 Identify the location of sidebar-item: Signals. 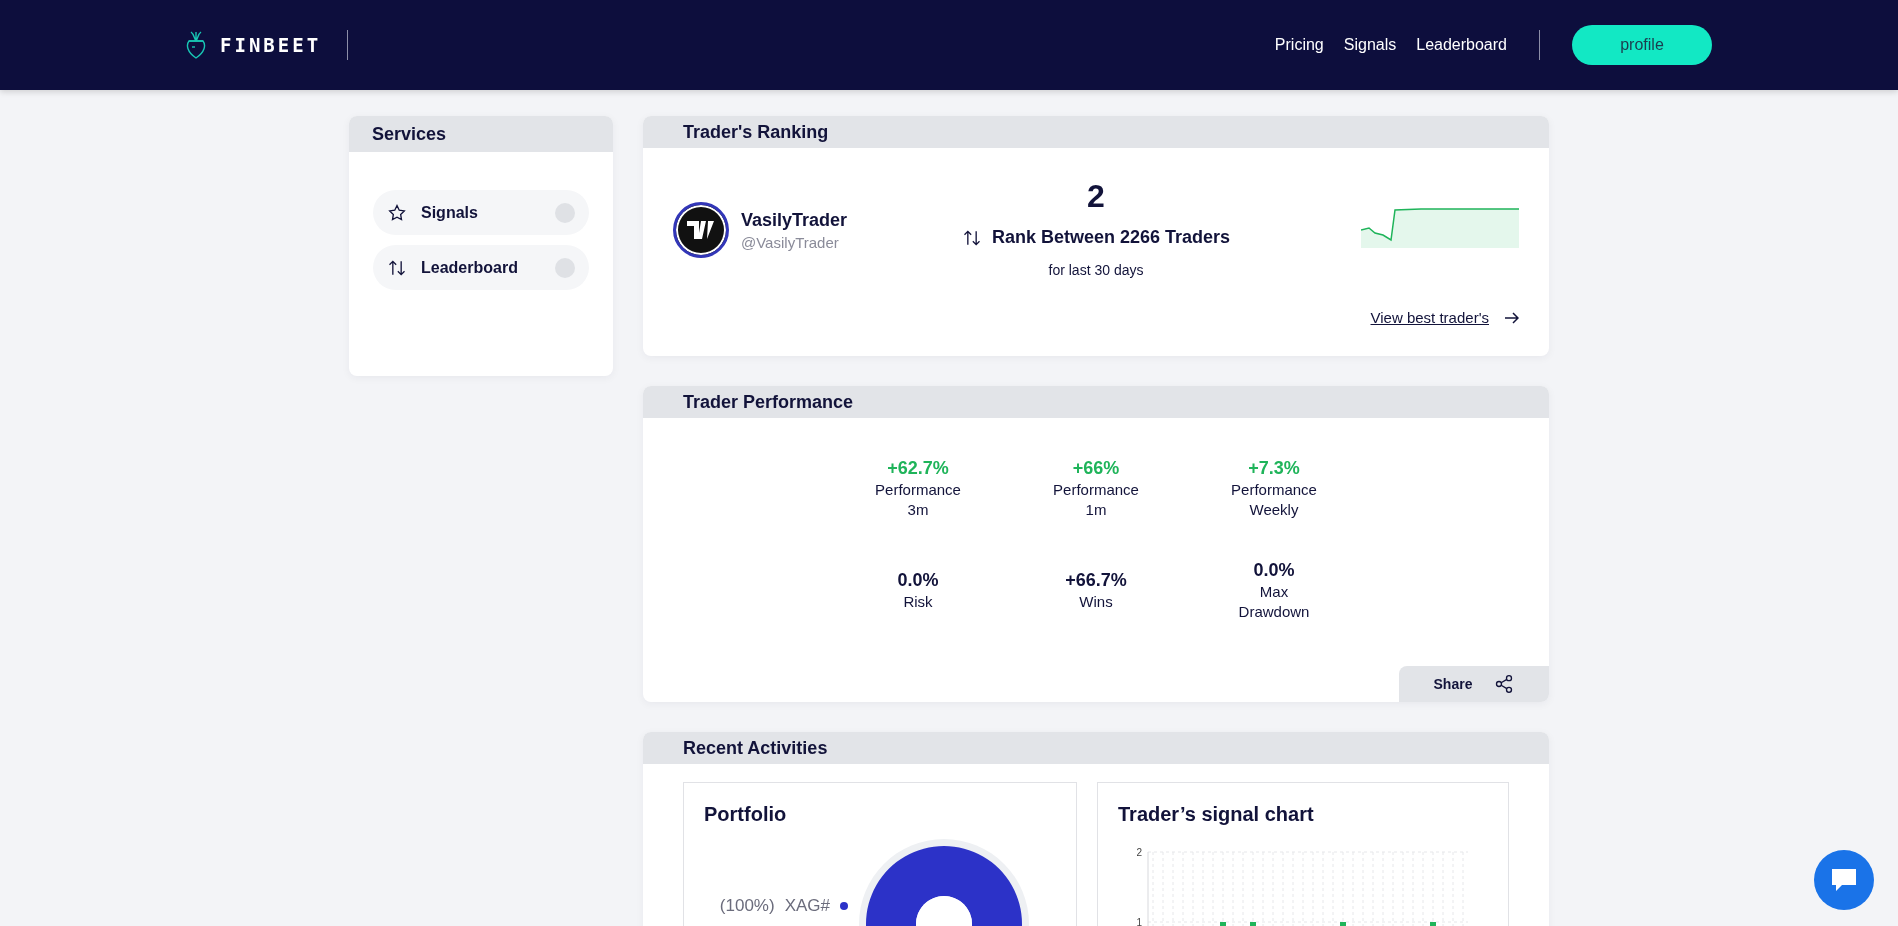
(481, 212).